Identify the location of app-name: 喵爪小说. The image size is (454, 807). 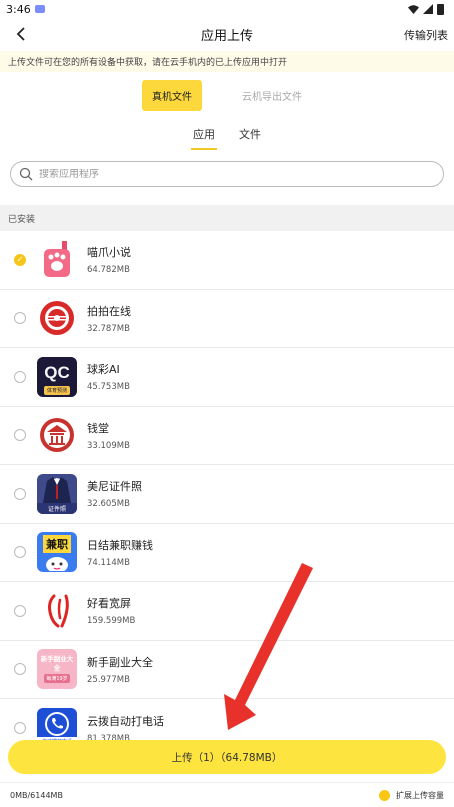
(109, 253).